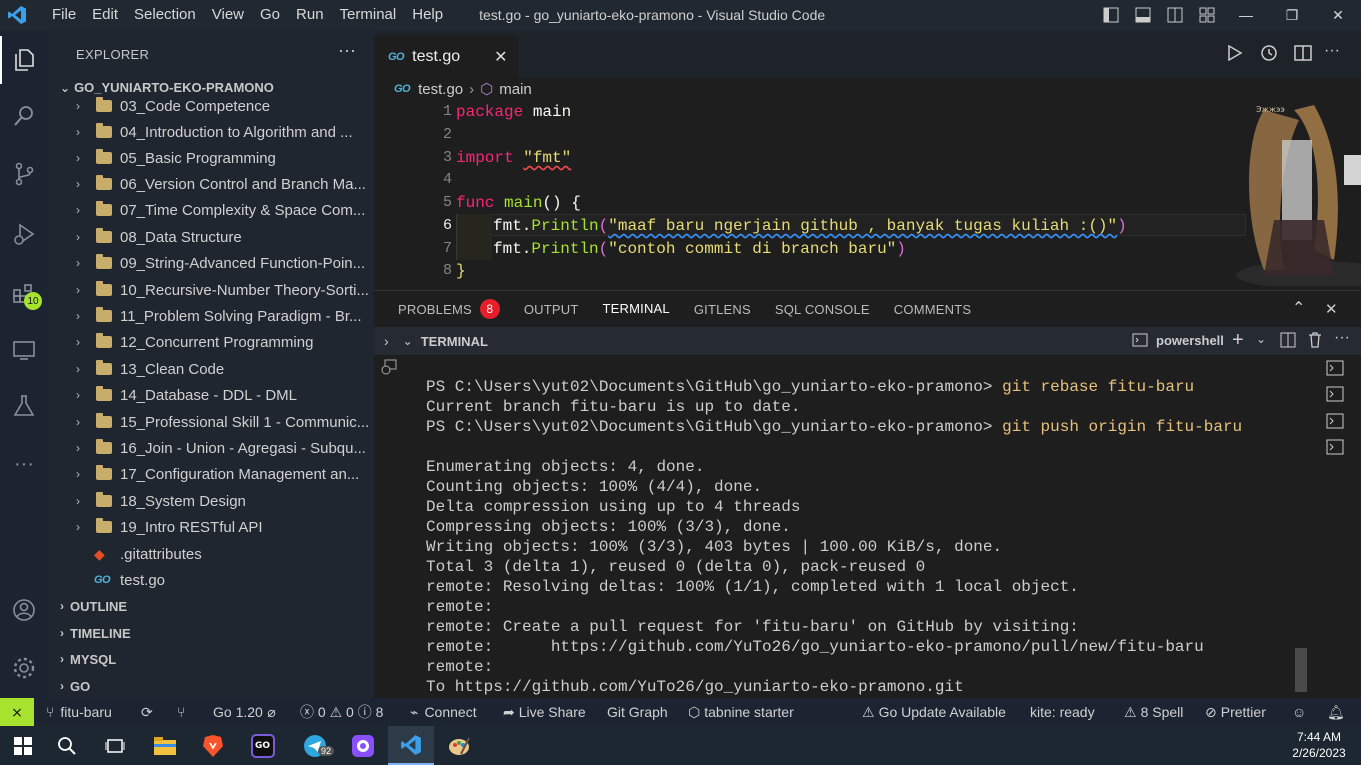  Describe the element at coordinates (24, 668) in the screenshot. I see `manage-gear-icon` at that location.